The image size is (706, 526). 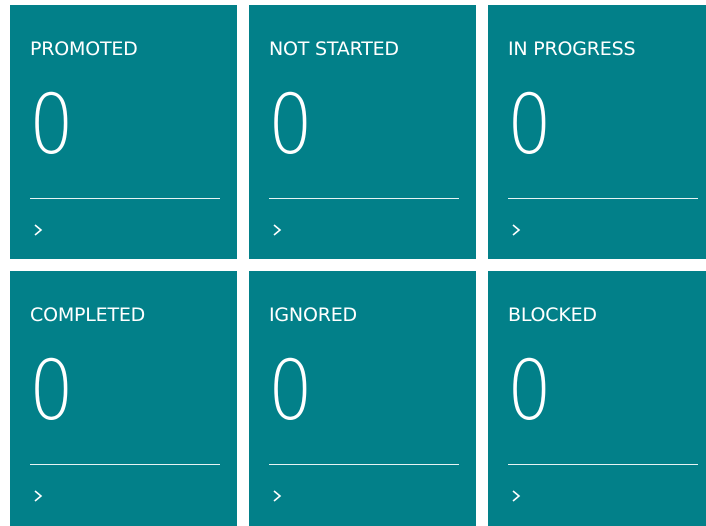 I want to click on tile-label: IN PROGRESS, so click(x=572, y=49).